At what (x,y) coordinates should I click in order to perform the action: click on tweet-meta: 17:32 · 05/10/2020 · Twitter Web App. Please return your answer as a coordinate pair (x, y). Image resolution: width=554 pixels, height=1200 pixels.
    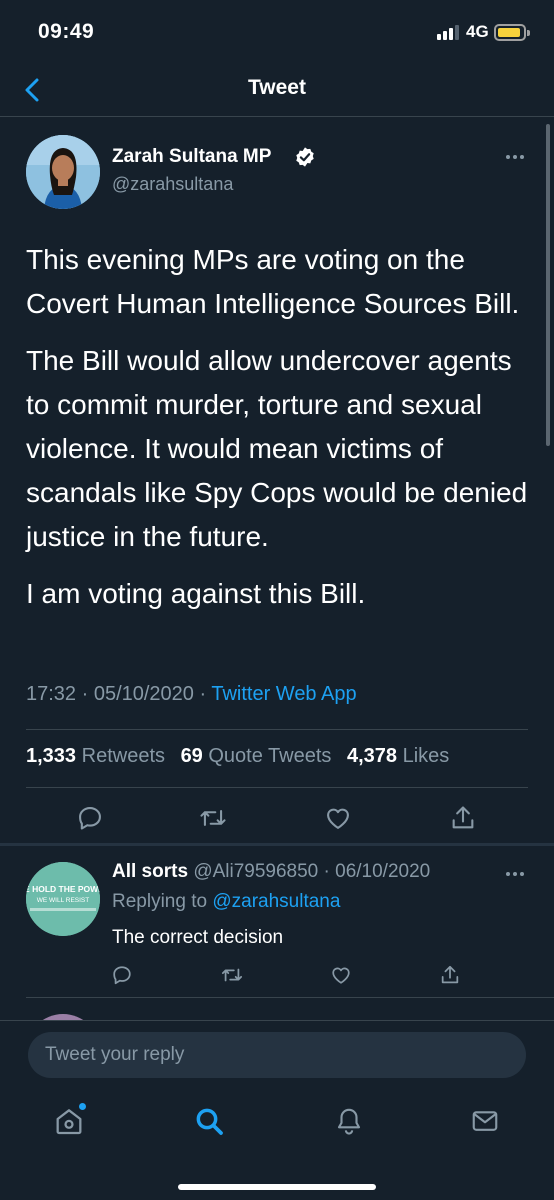
    Looking at the image, I should click on (191, 694).